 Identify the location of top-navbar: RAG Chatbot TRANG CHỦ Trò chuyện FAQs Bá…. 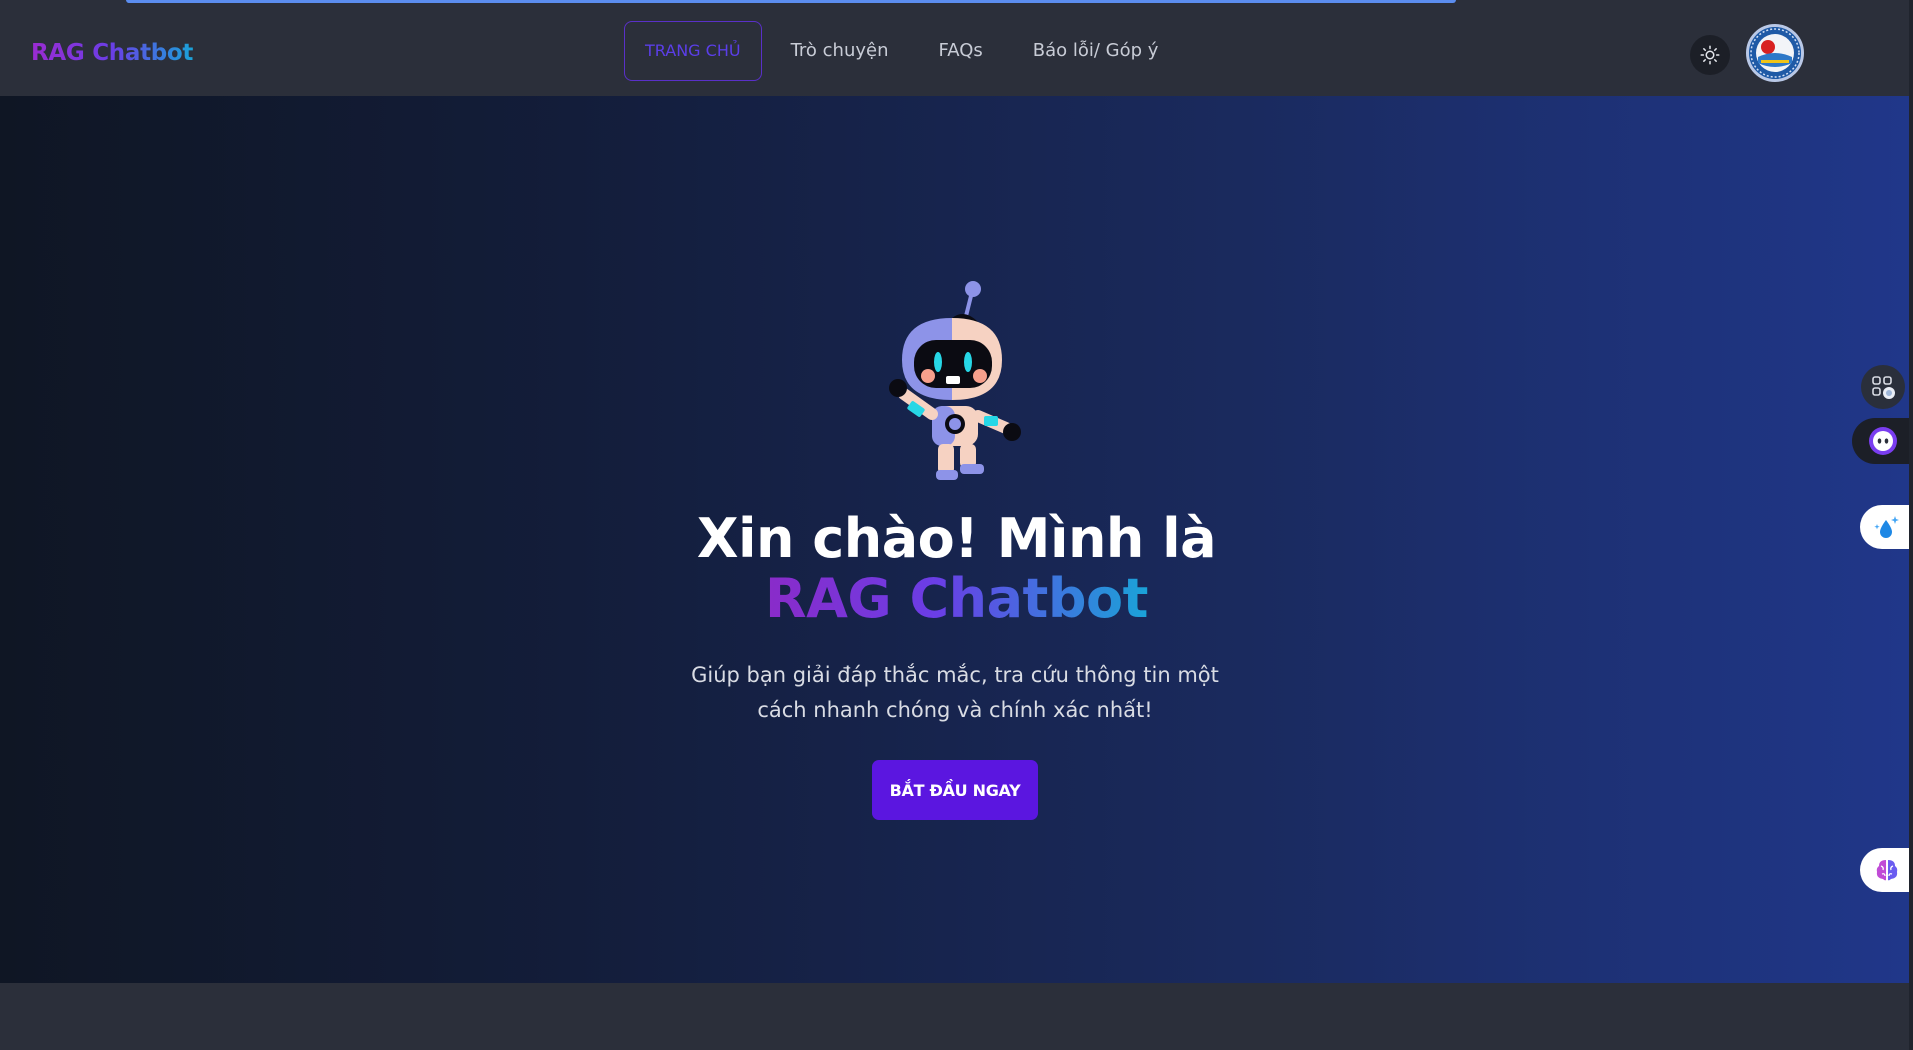
(956, 50).